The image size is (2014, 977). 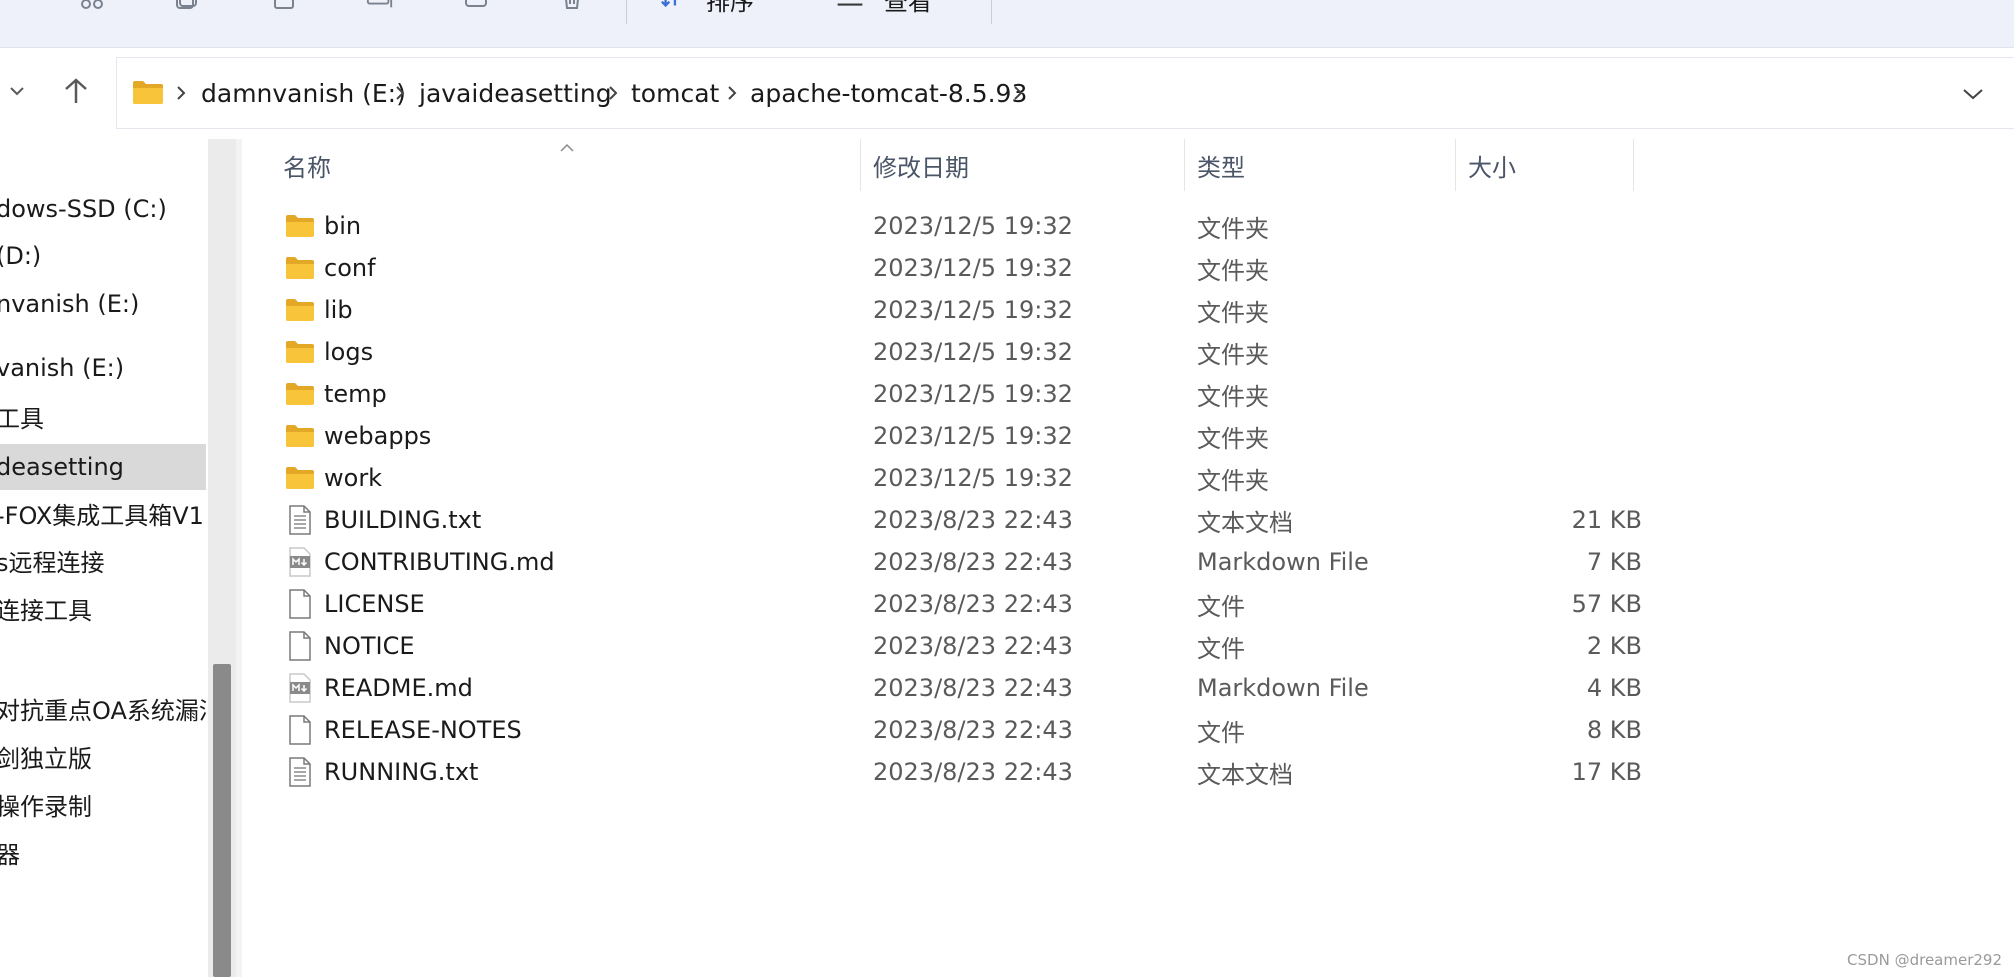 I want to click on nav-item-e-drive-network: vanish (E:), so click(x=103, y=368).